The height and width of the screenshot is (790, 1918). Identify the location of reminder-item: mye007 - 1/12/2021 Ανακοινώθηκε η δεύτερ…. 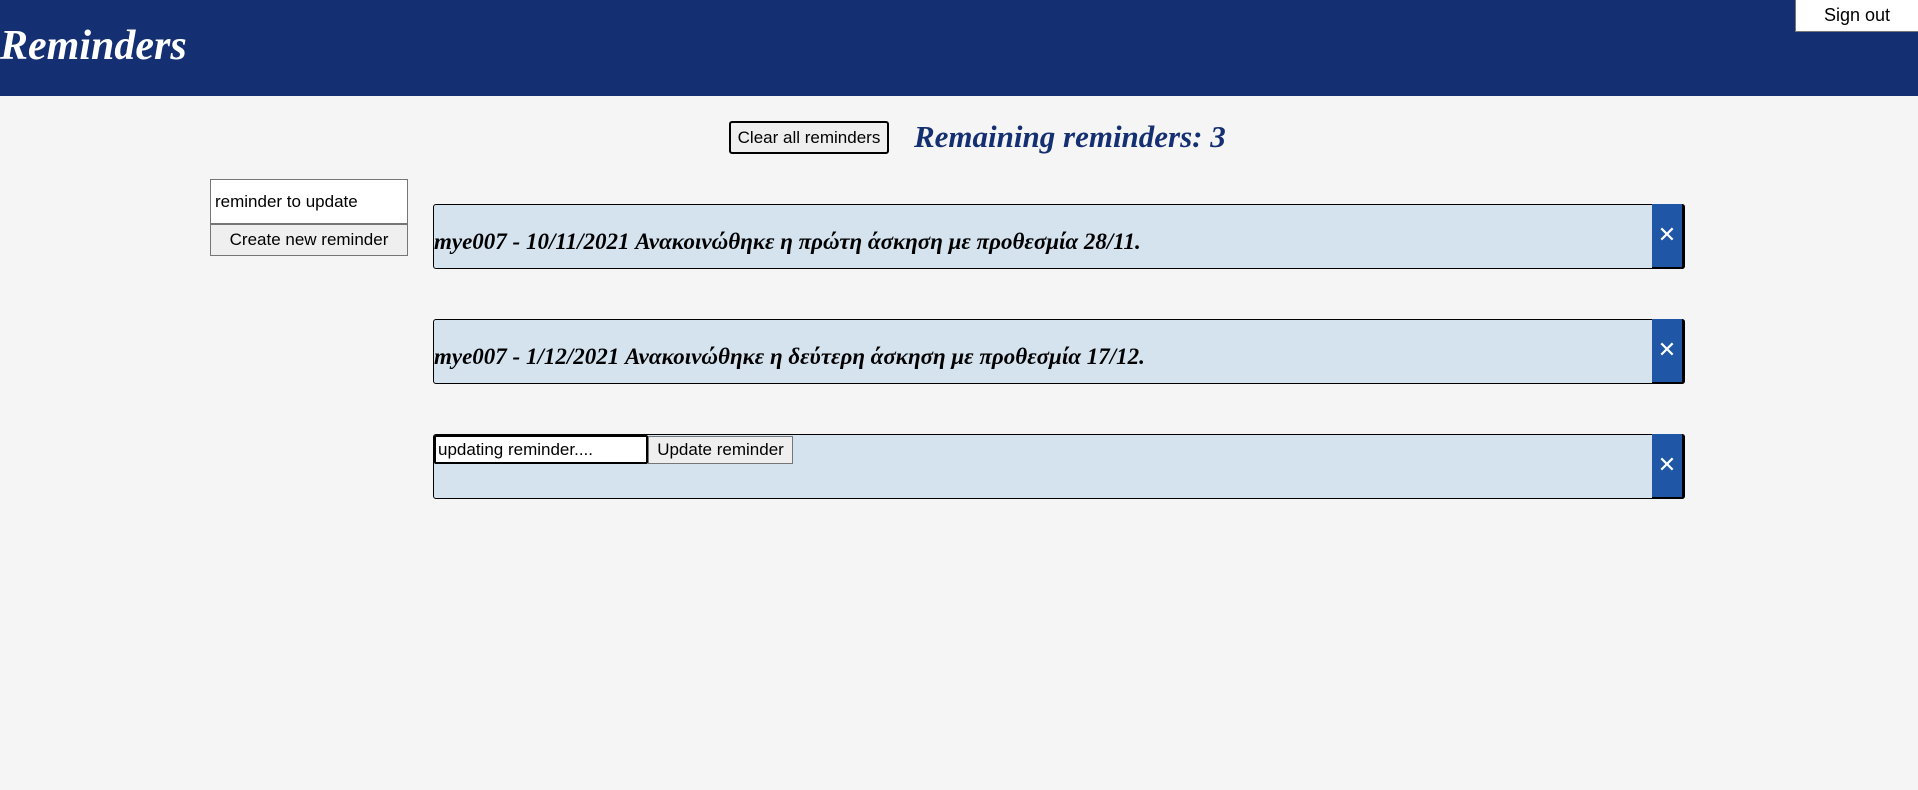
(1059, 351).